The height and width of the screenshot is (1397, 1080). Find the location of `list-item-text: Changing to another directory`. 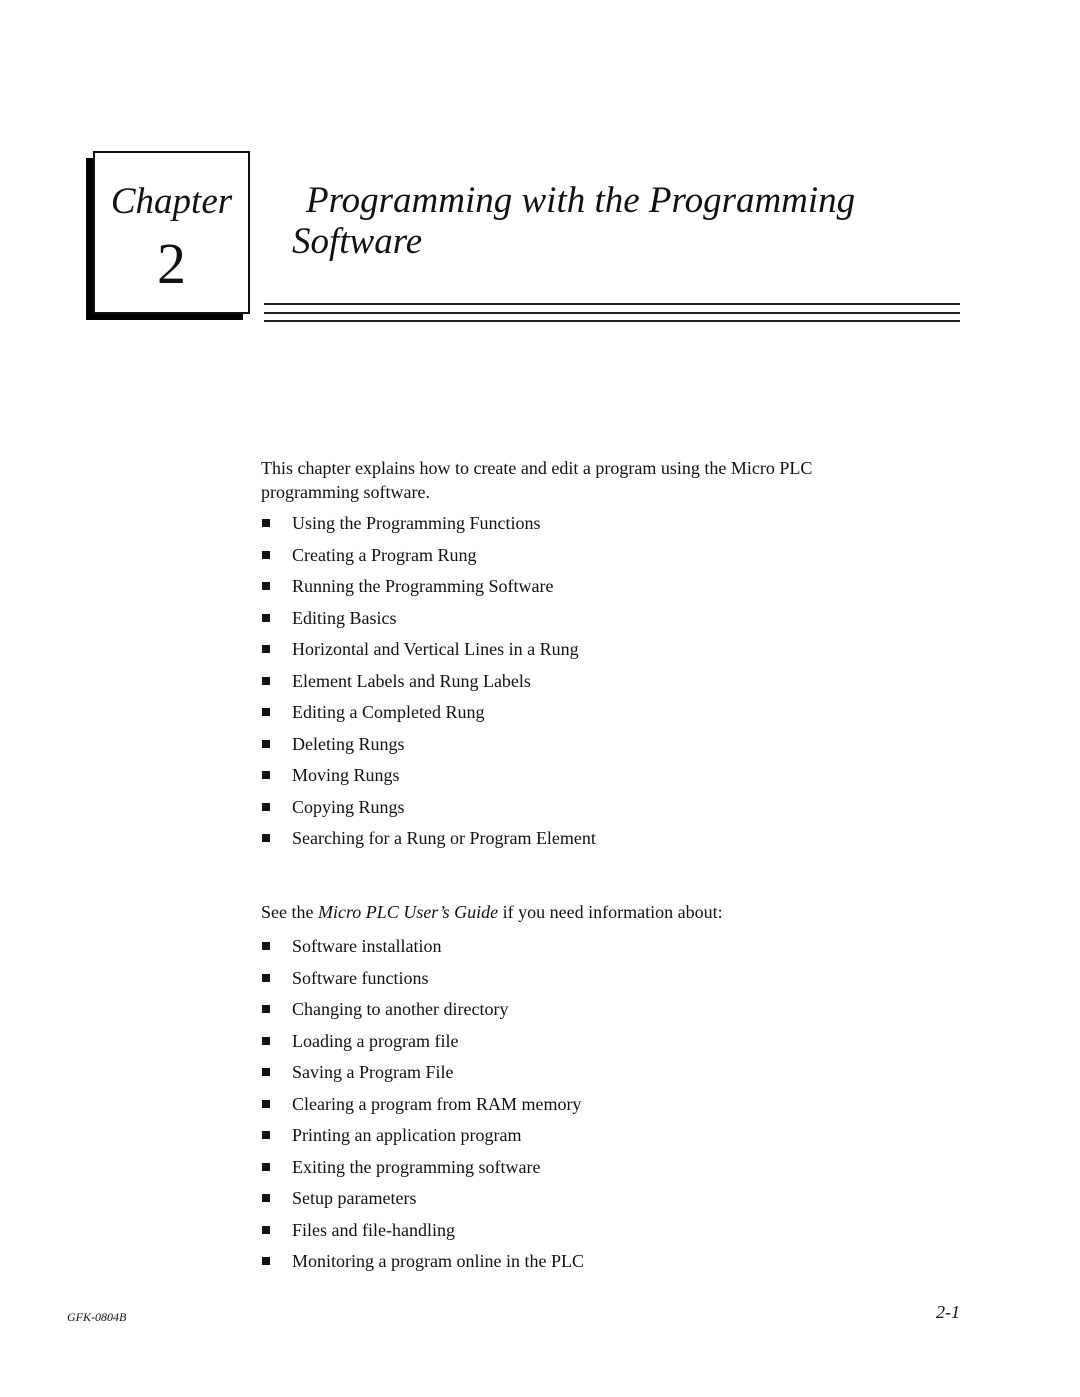

list-item-text: Changing to another directory is located at coordinates (400, 1009).